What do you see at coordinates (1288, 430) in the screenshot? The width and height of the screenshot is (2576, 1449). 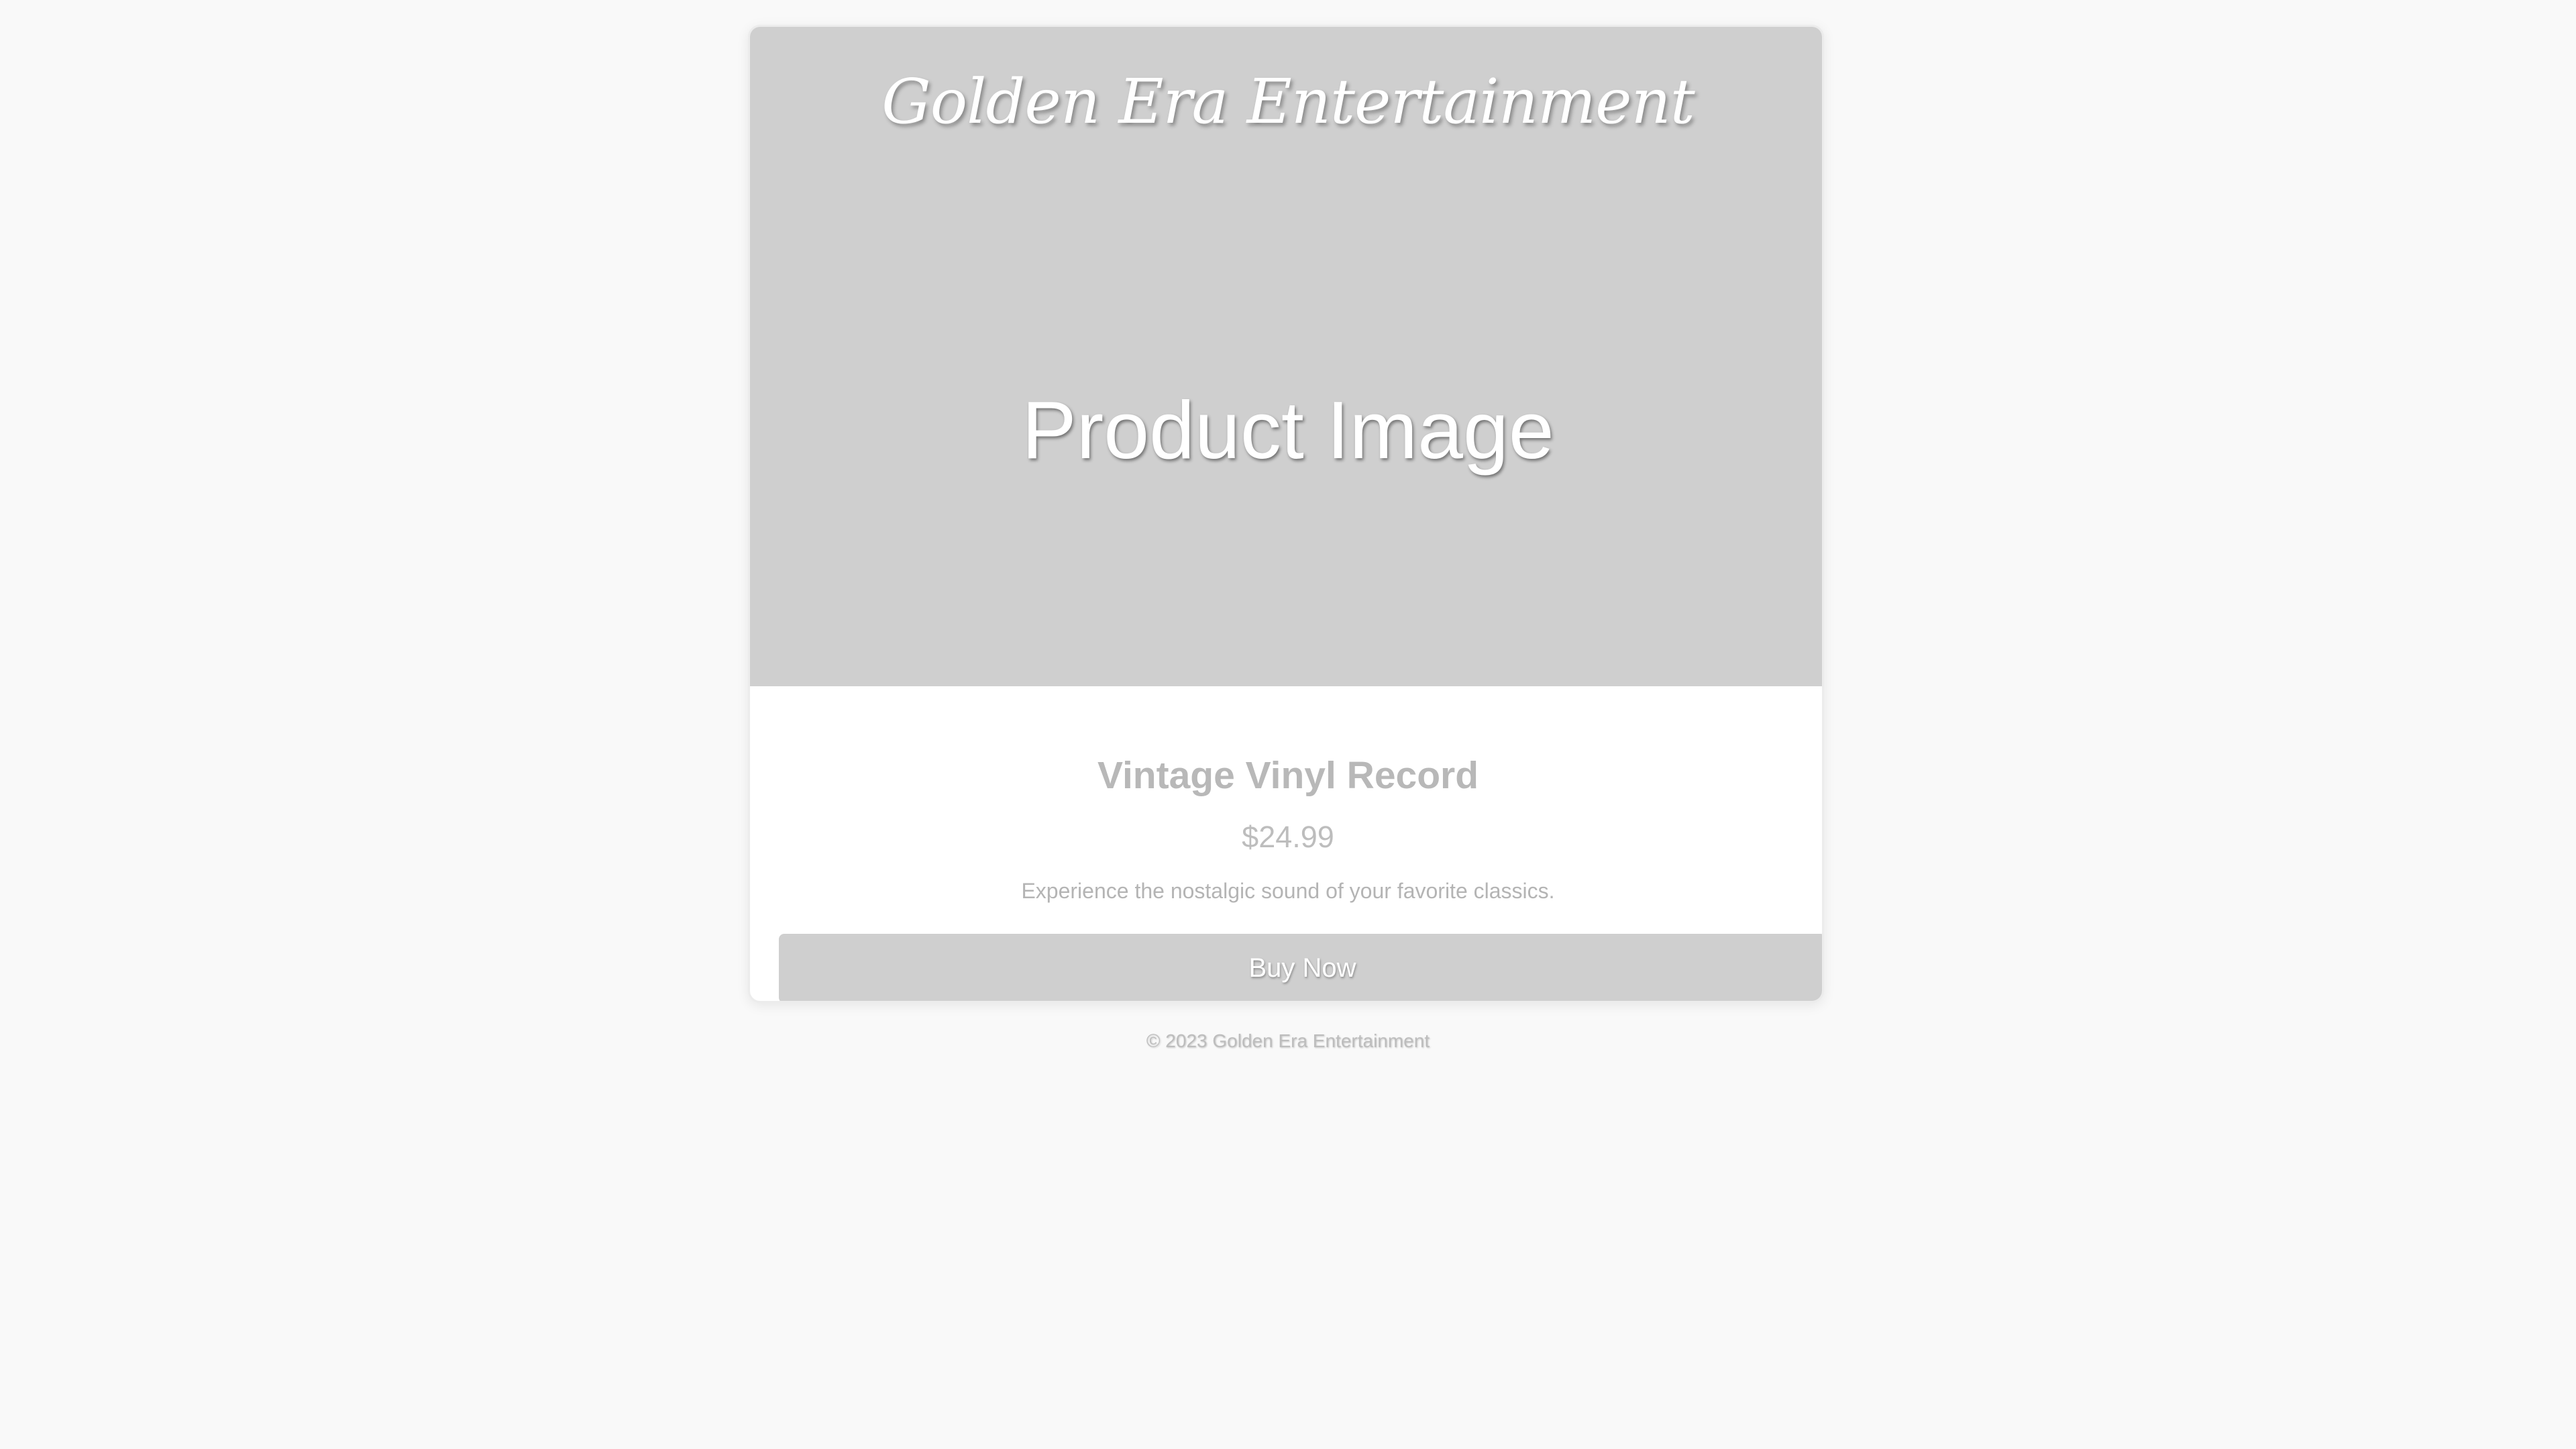 I see `product-image-label: Product Image` at bounding box center [1288, 430].